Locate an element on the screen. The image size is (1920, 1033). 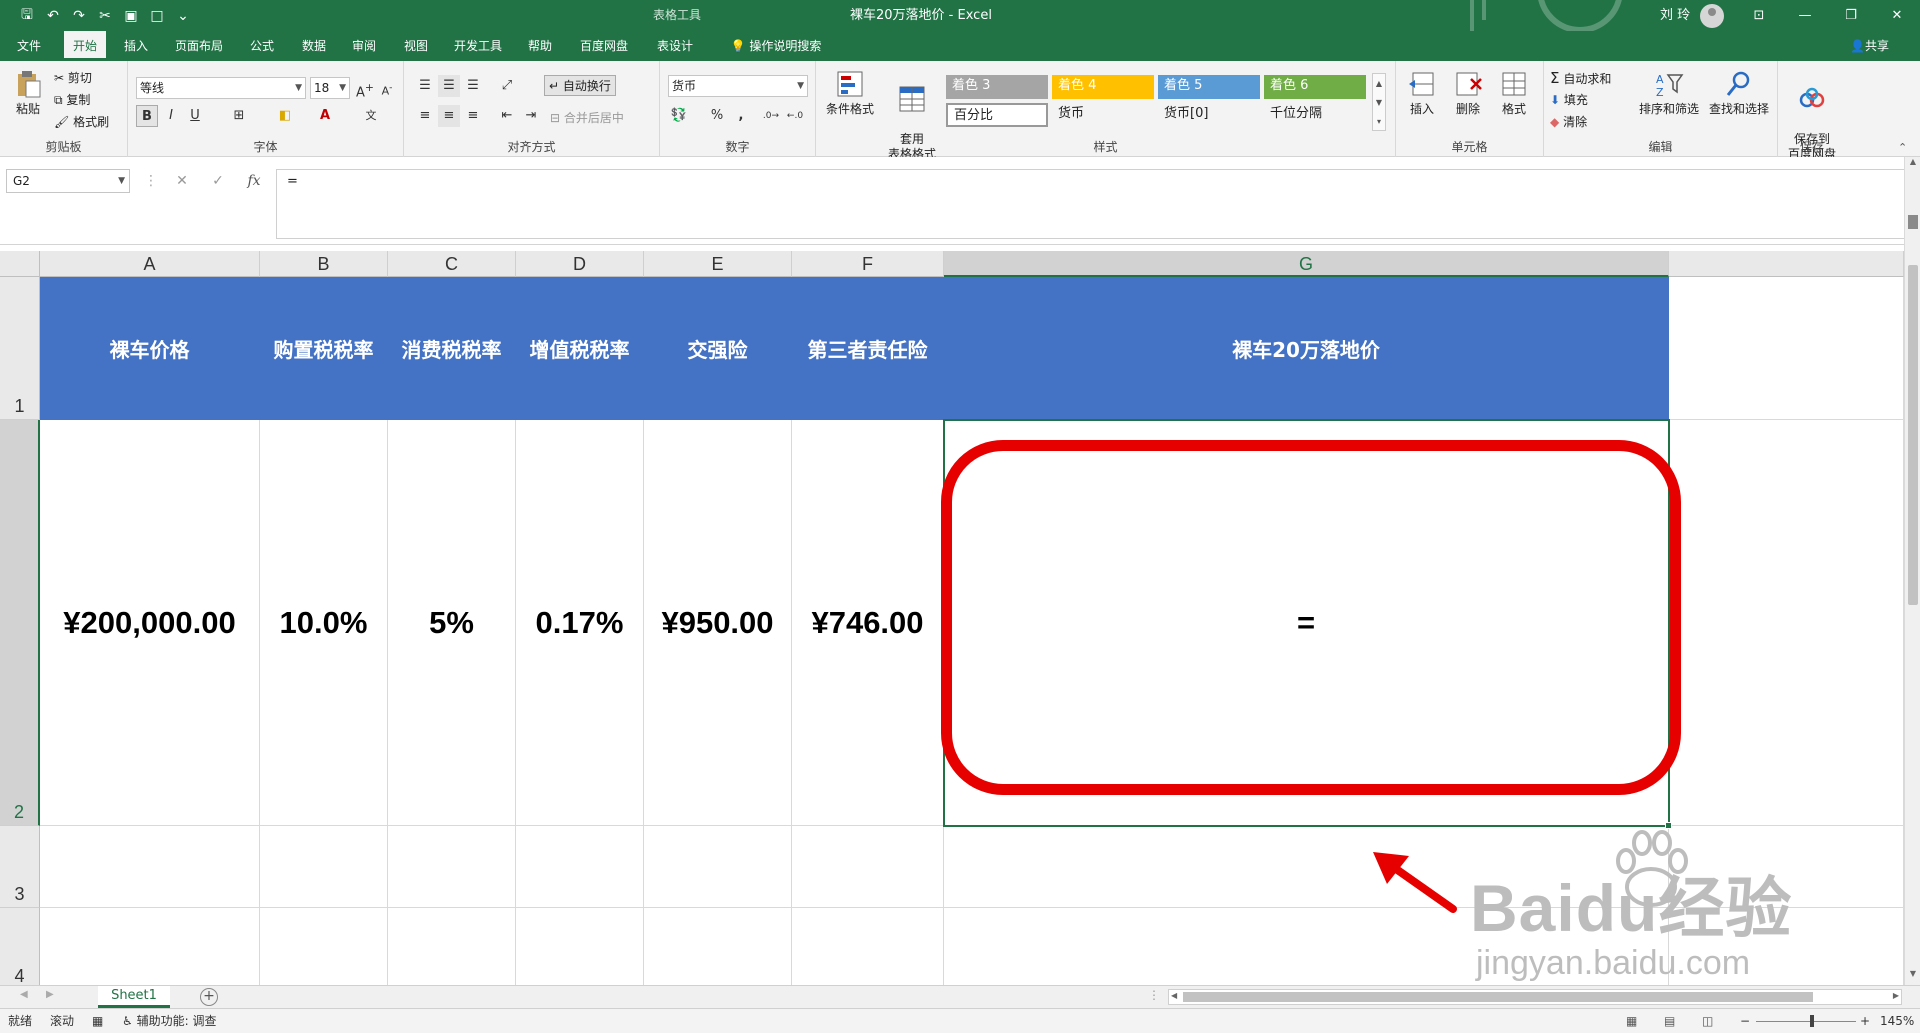
merge-center-button: ⊟ 合并后居中 is located at coordinates (587, 117).